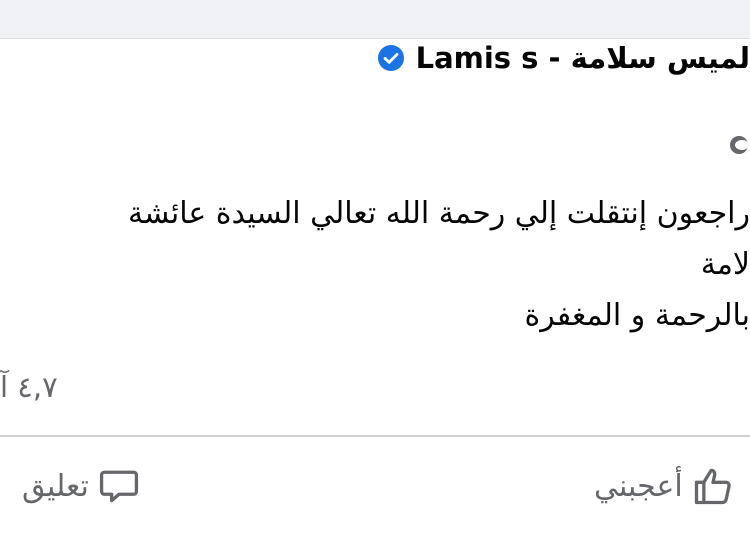 Image resolution: width=750 pixels, height=541 pixels. Describe the element at coordinates (29, 387) in the screenshot. I see `reactions-count: ٤,٧ آ` at that location.